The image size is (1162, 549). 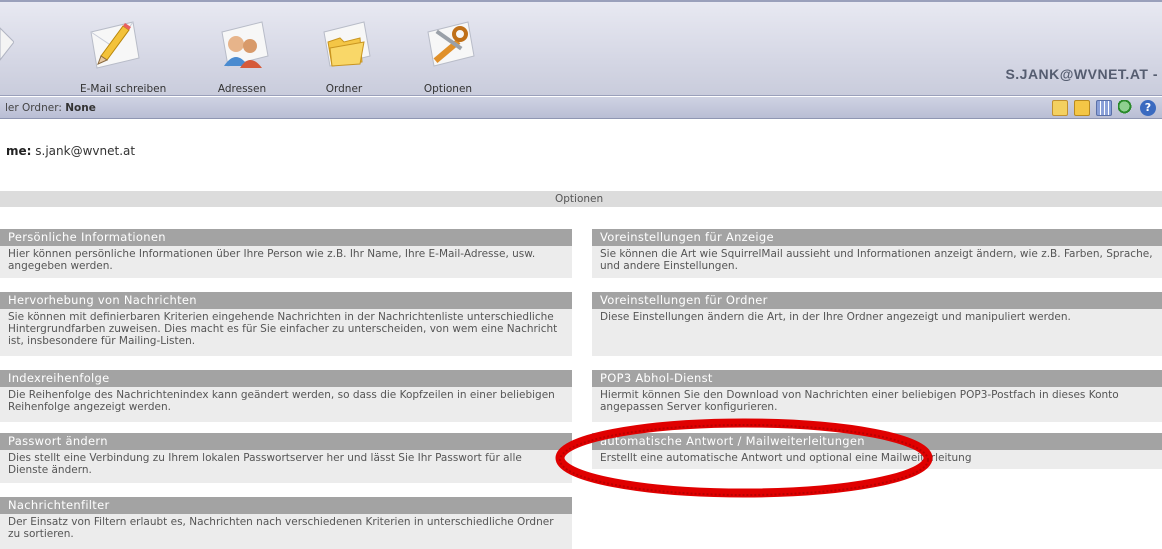 What do you see at coordinates (286, 441) in the screenshot?
I see `option-title: Passwort ändern` at bounding box center [286, 441].